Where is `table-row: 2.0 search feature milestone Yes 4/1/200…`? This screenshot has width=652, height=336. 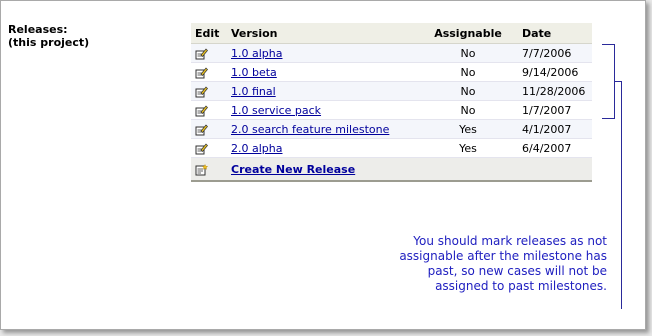
table-row: 2.0 search feature milestone Yes 4/1/200… is located at coordinates (391, 129).